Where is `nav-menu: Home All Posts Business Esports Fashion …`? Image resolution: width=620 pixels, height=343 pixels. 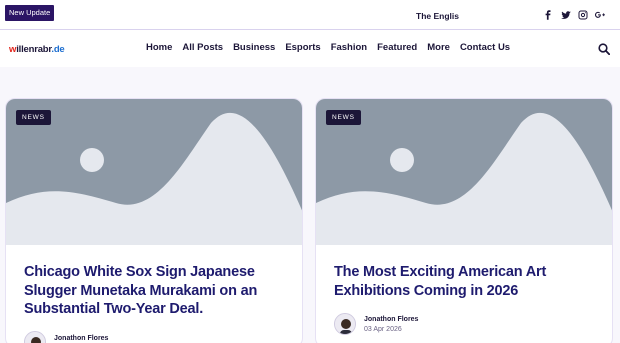
nav-menu: Home All Posts Business Esports Fashion … is located at coordinates (333, 47).